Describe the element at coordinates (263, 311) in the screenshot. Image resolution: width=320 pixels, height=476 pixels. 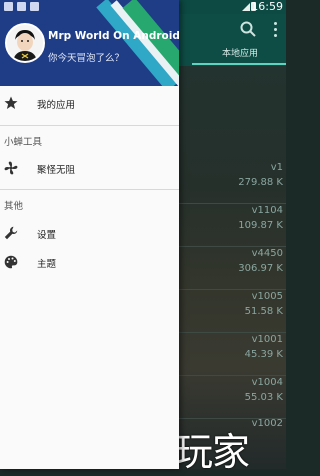
I see `app-size: 51.58 K` at that location.